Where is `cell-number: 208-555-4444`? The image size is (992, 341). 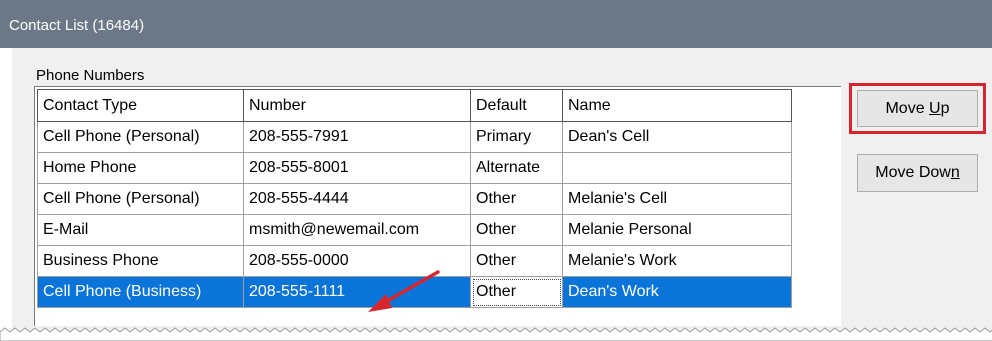 cell-number: 208-555-4444 is located at coordinates (357, 199).